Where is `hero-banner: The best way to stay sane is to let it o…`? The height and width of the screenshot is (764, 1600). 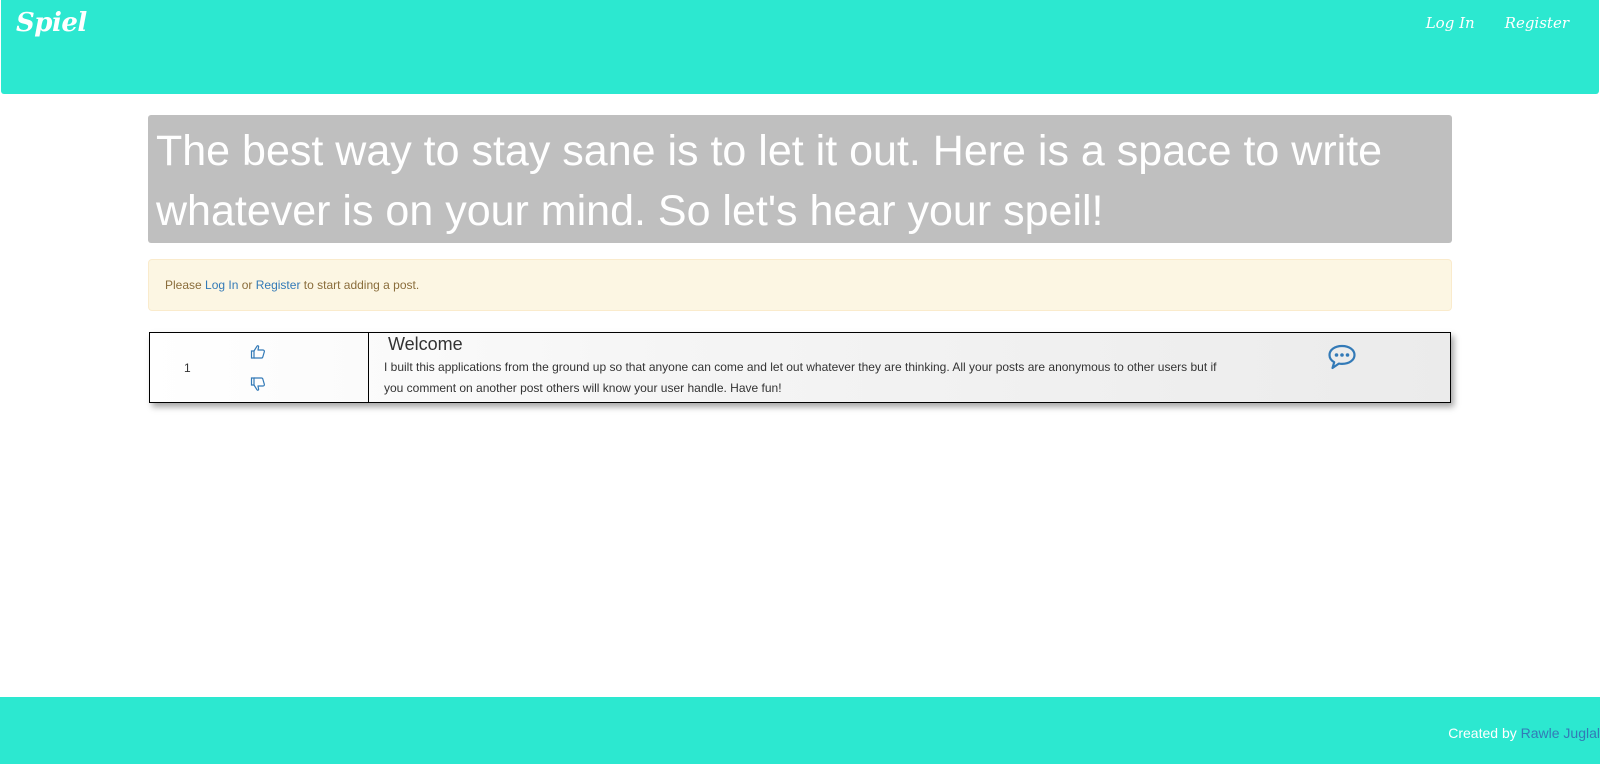 hero-banner: The best way to stay sane is to let it o… is located at coordinates (800, 179).